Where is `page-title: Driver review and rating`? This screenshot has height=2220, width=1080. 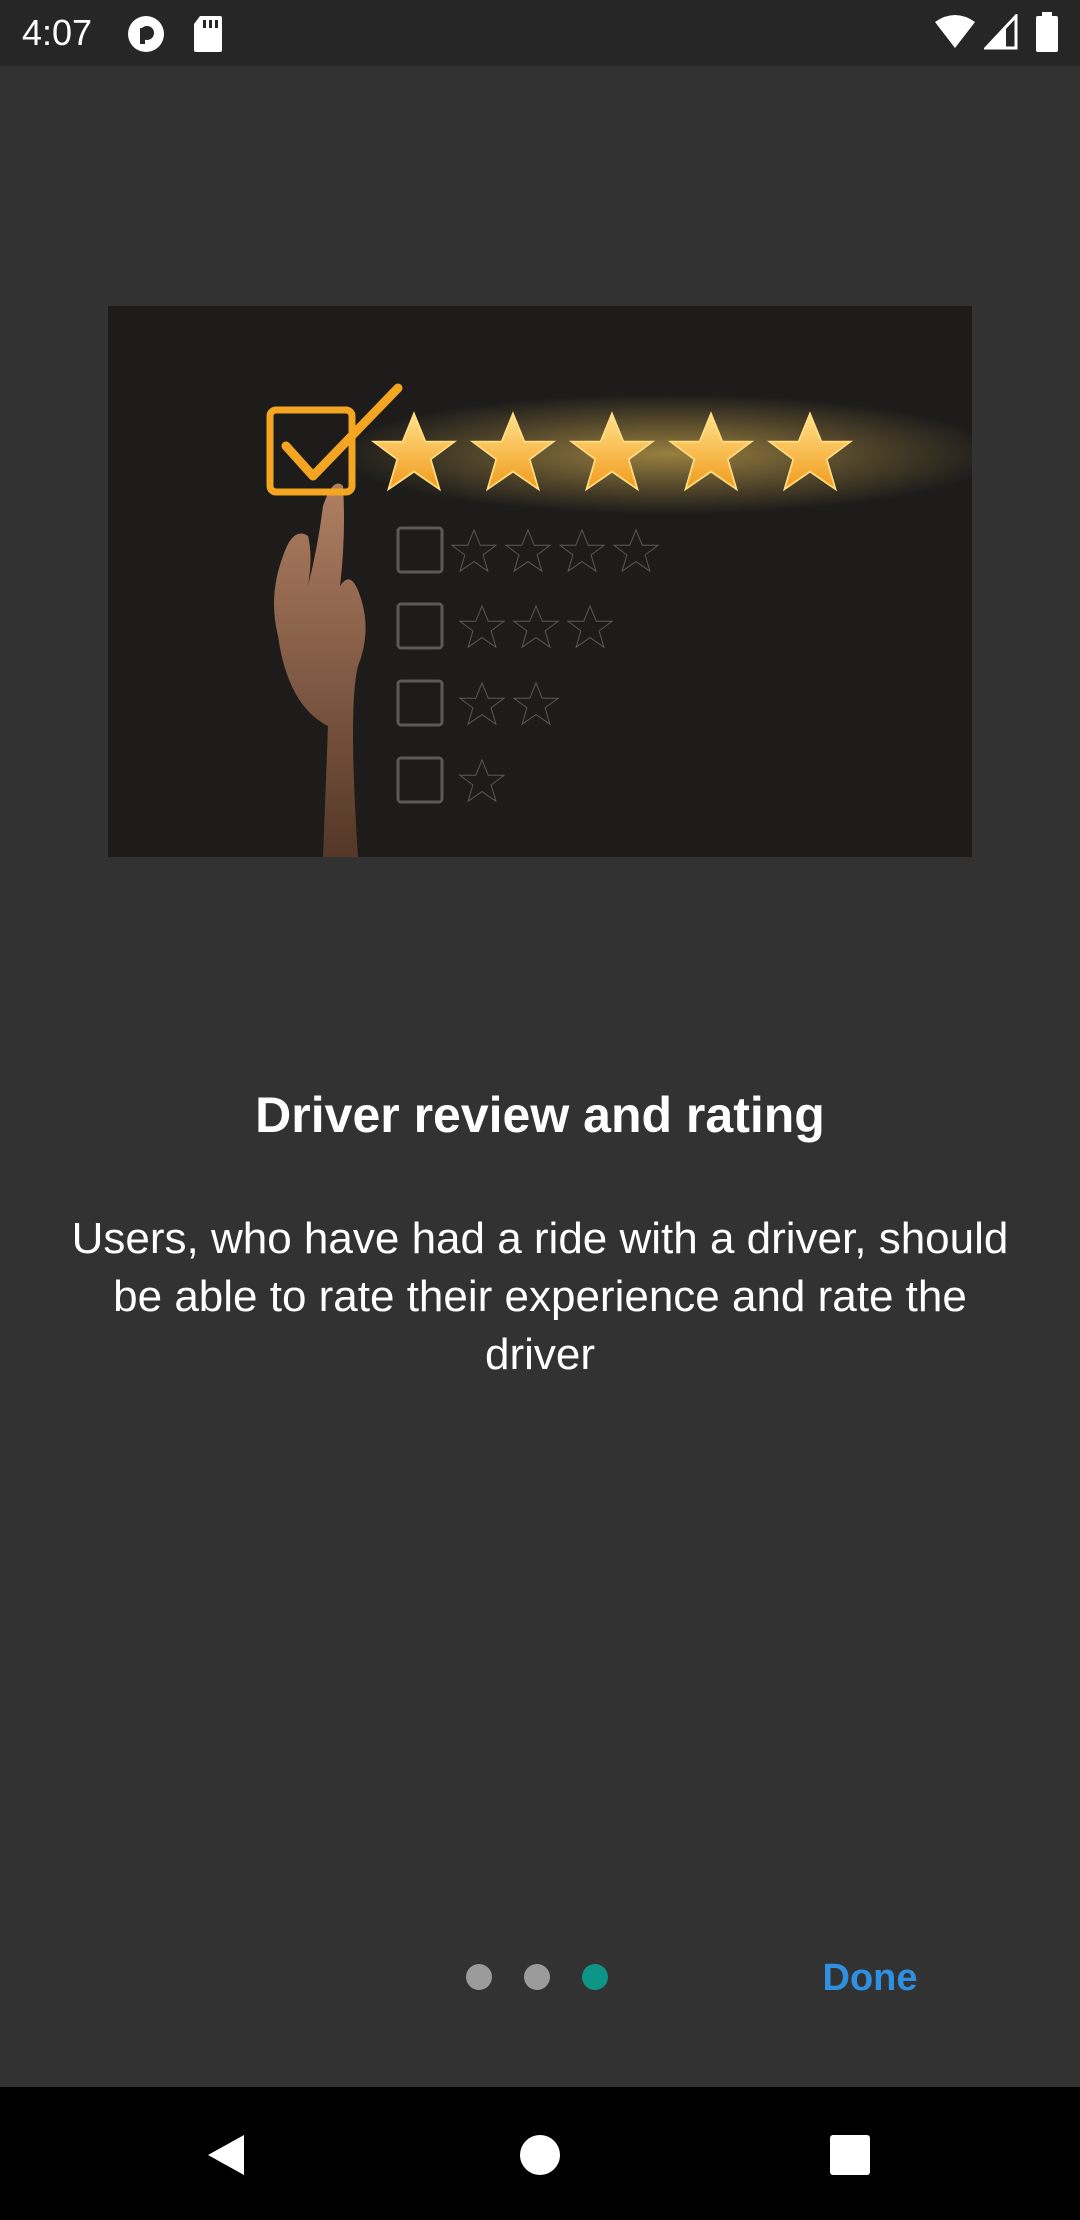 page-title: Driver review and rating is located at coordinates (540, 1115).